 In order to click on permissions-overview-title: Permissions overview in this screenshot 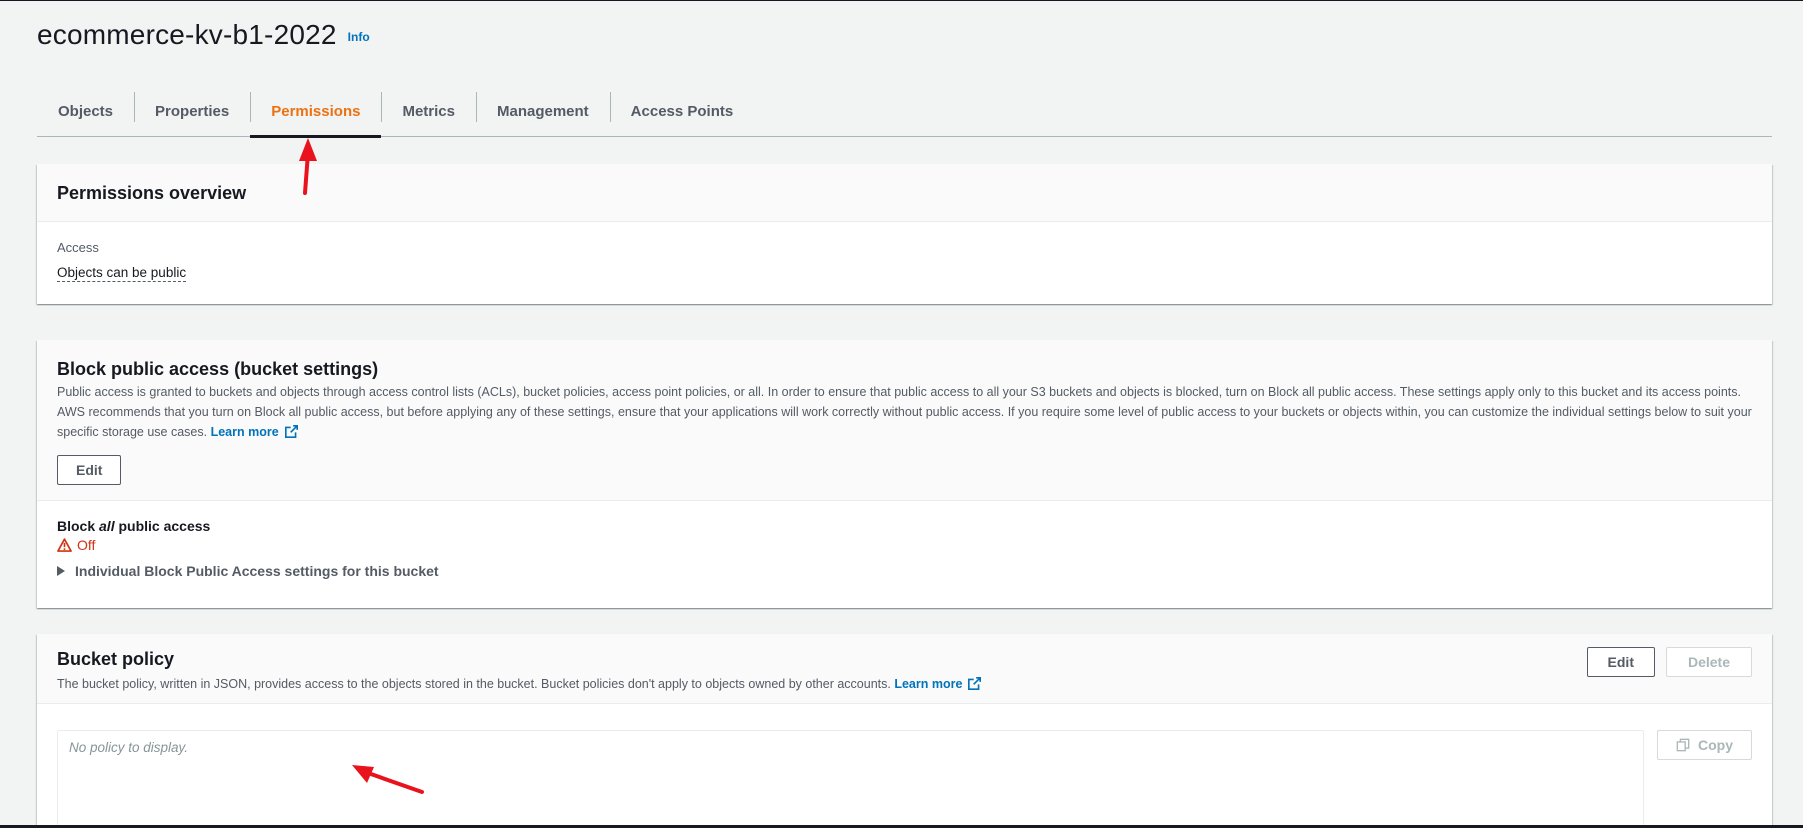, I will do `click(152, 193)`.